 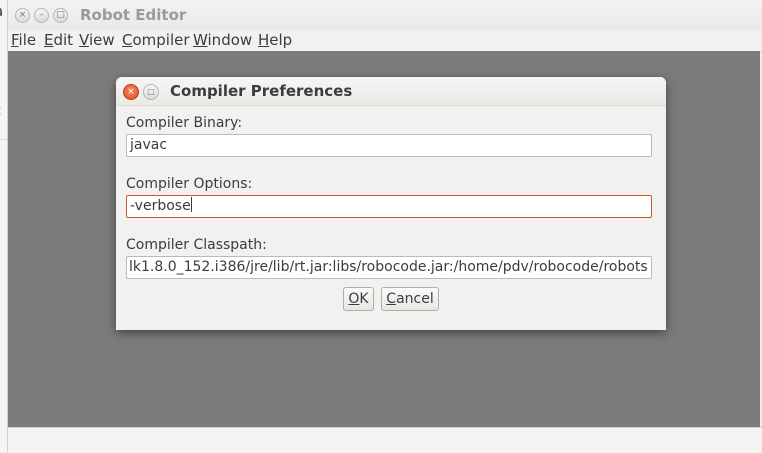 What do you see at coordinates (23, 40) in the screenshot?
I see `menu-file: File` at bounding box center [23, 40].